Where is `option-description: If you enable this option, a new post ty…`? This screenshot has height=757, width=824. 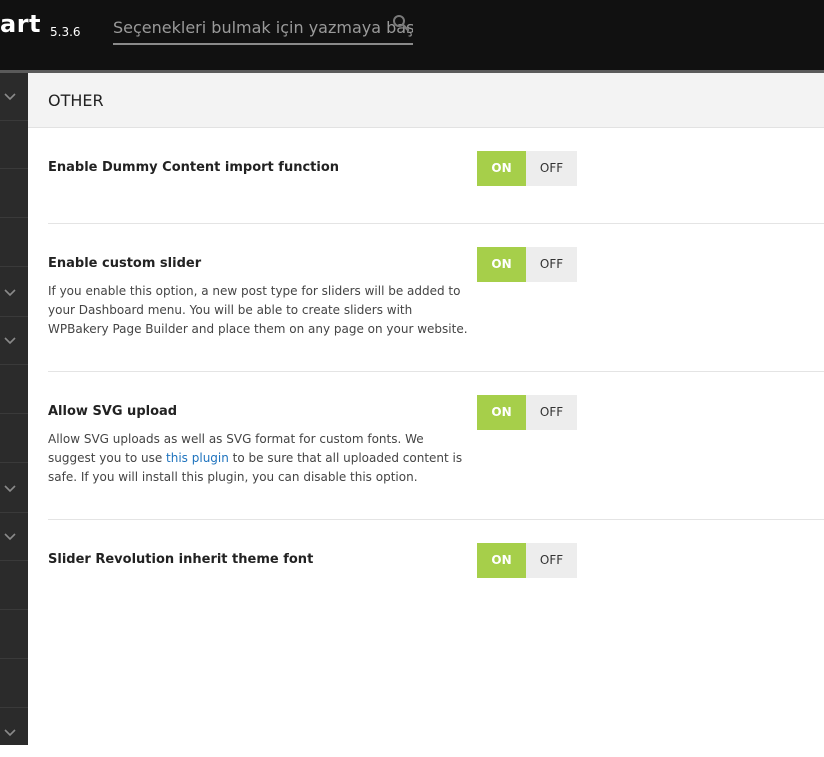
option-description: If you enable this option, a new post ty… is located at coordinates (258, 310).